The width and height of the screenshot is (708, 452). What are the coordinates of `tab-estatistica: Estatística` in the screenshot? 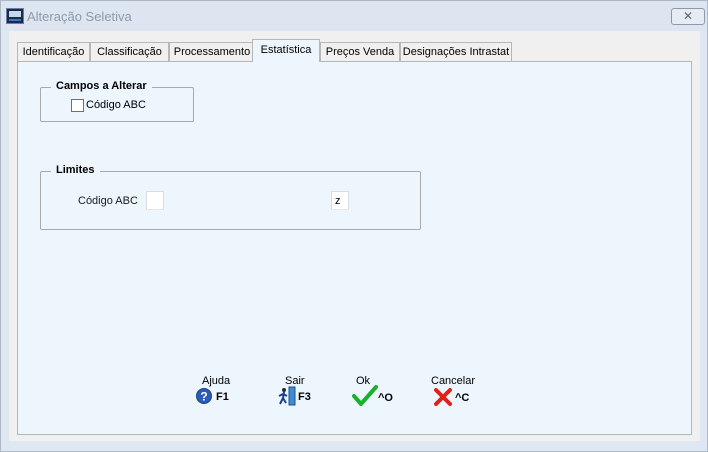 It's located at (286, 50).